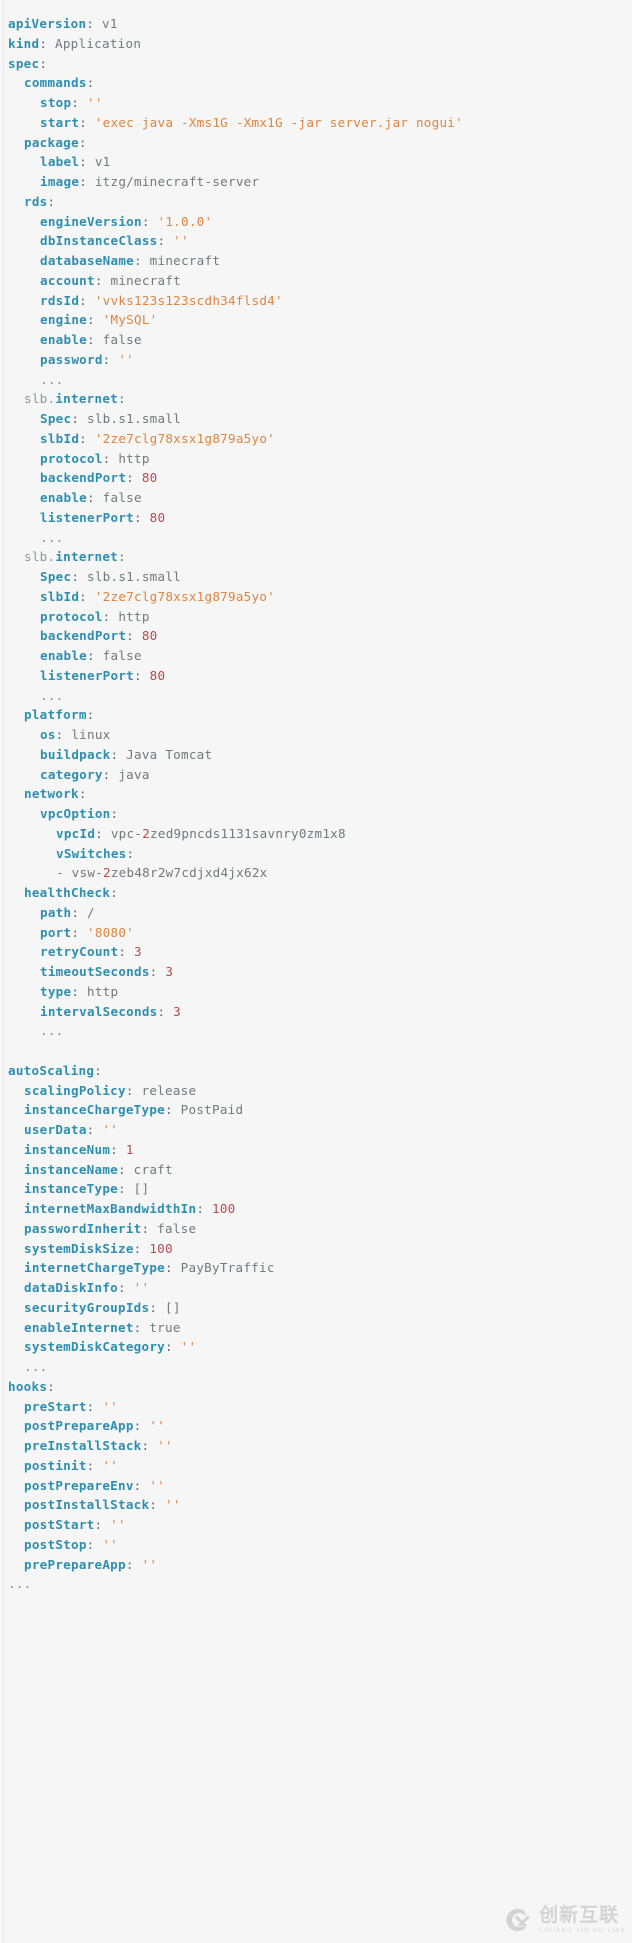  I want to click on code-line: timeoutSeconds: 3, so click(316, 972).